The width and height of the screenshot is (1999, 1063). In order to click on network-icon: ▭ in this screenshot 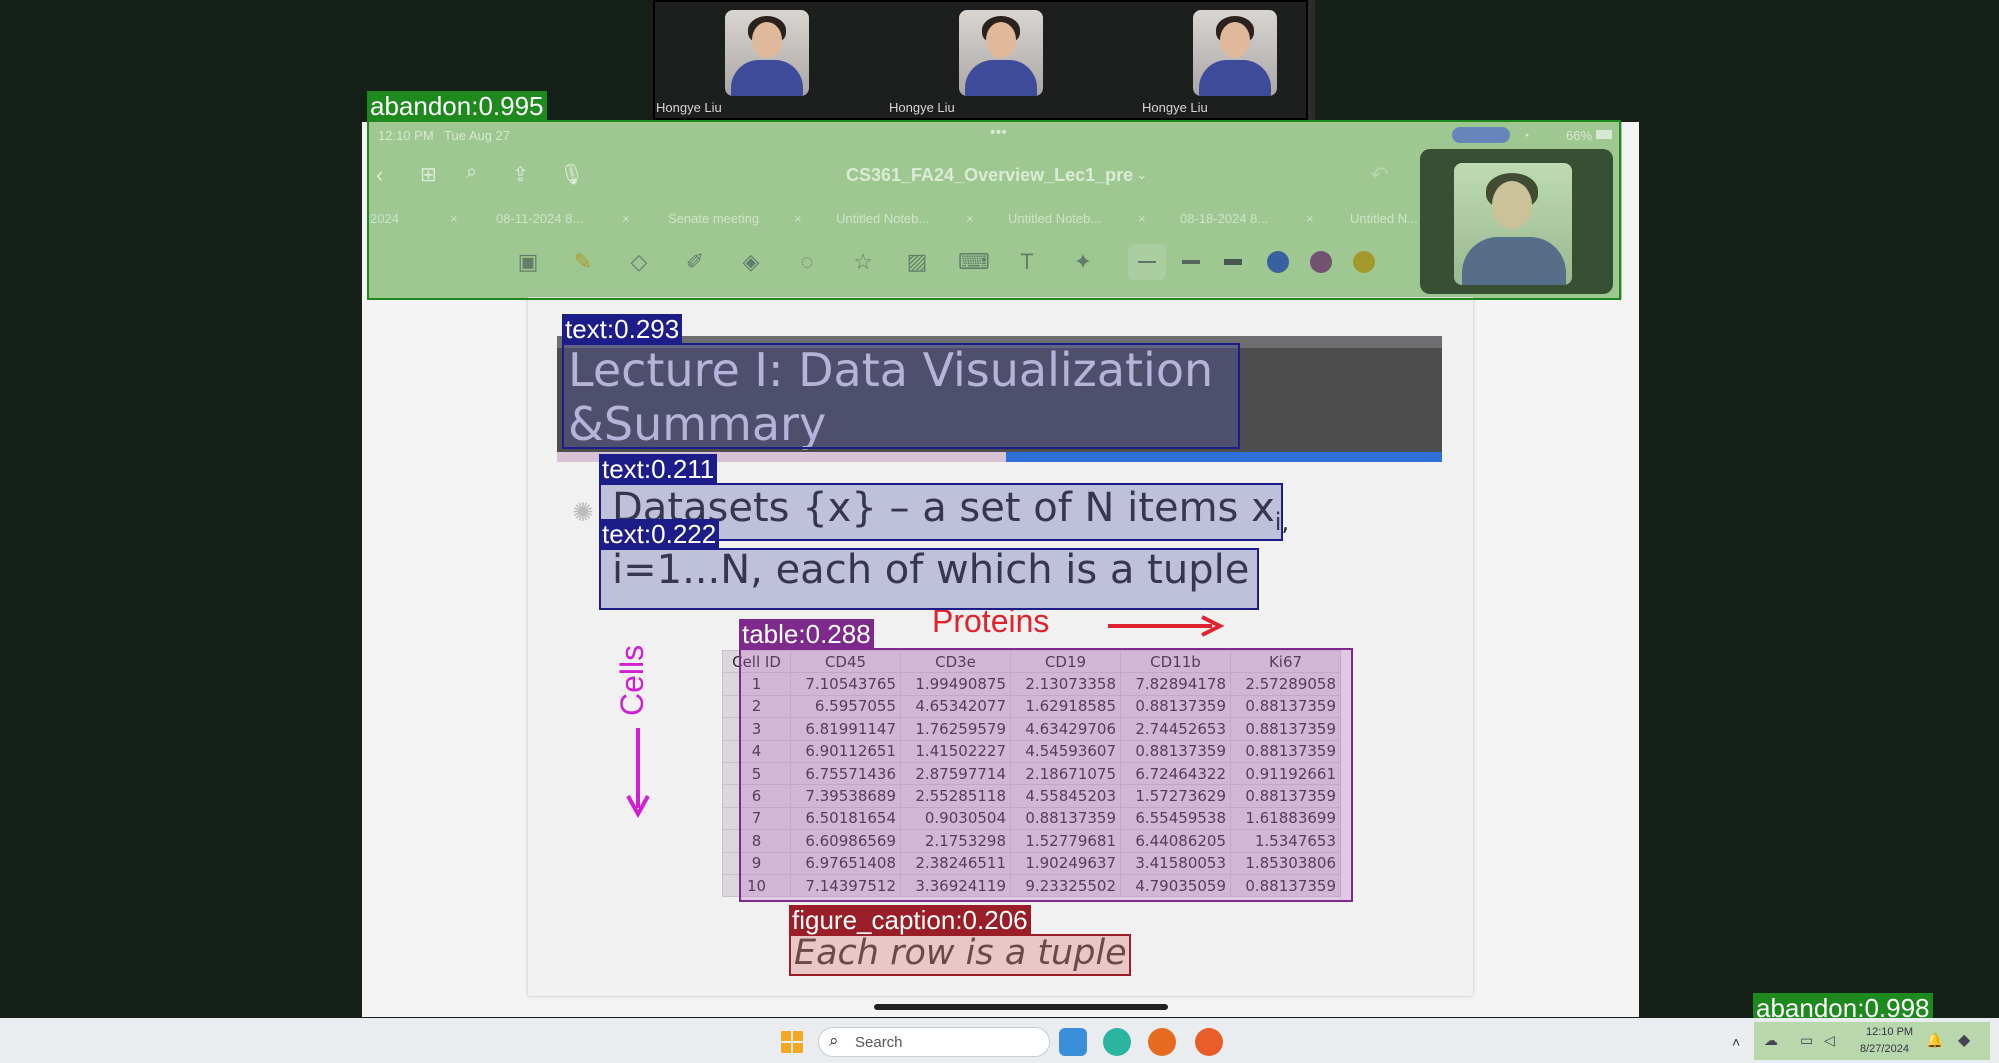, I will do `click(1806, 1040)`.